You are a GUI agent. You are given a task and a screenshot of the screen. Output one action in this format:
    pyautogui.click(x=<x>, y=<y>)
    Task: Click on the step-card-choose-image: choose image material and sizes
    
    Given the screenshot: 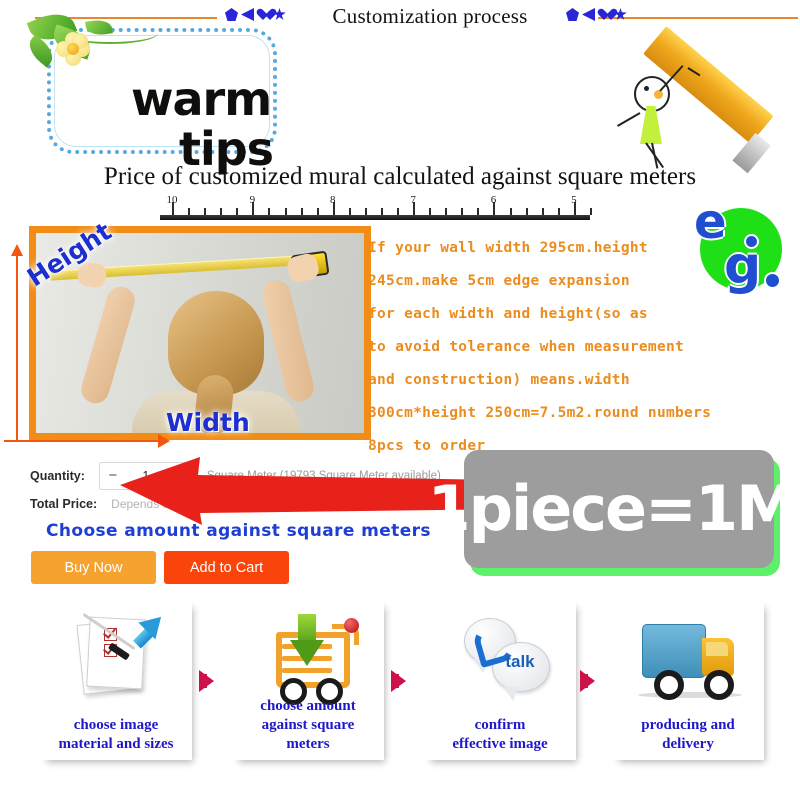 What is the action you would take?
    pyautogui.click(x=116, y=680)
    